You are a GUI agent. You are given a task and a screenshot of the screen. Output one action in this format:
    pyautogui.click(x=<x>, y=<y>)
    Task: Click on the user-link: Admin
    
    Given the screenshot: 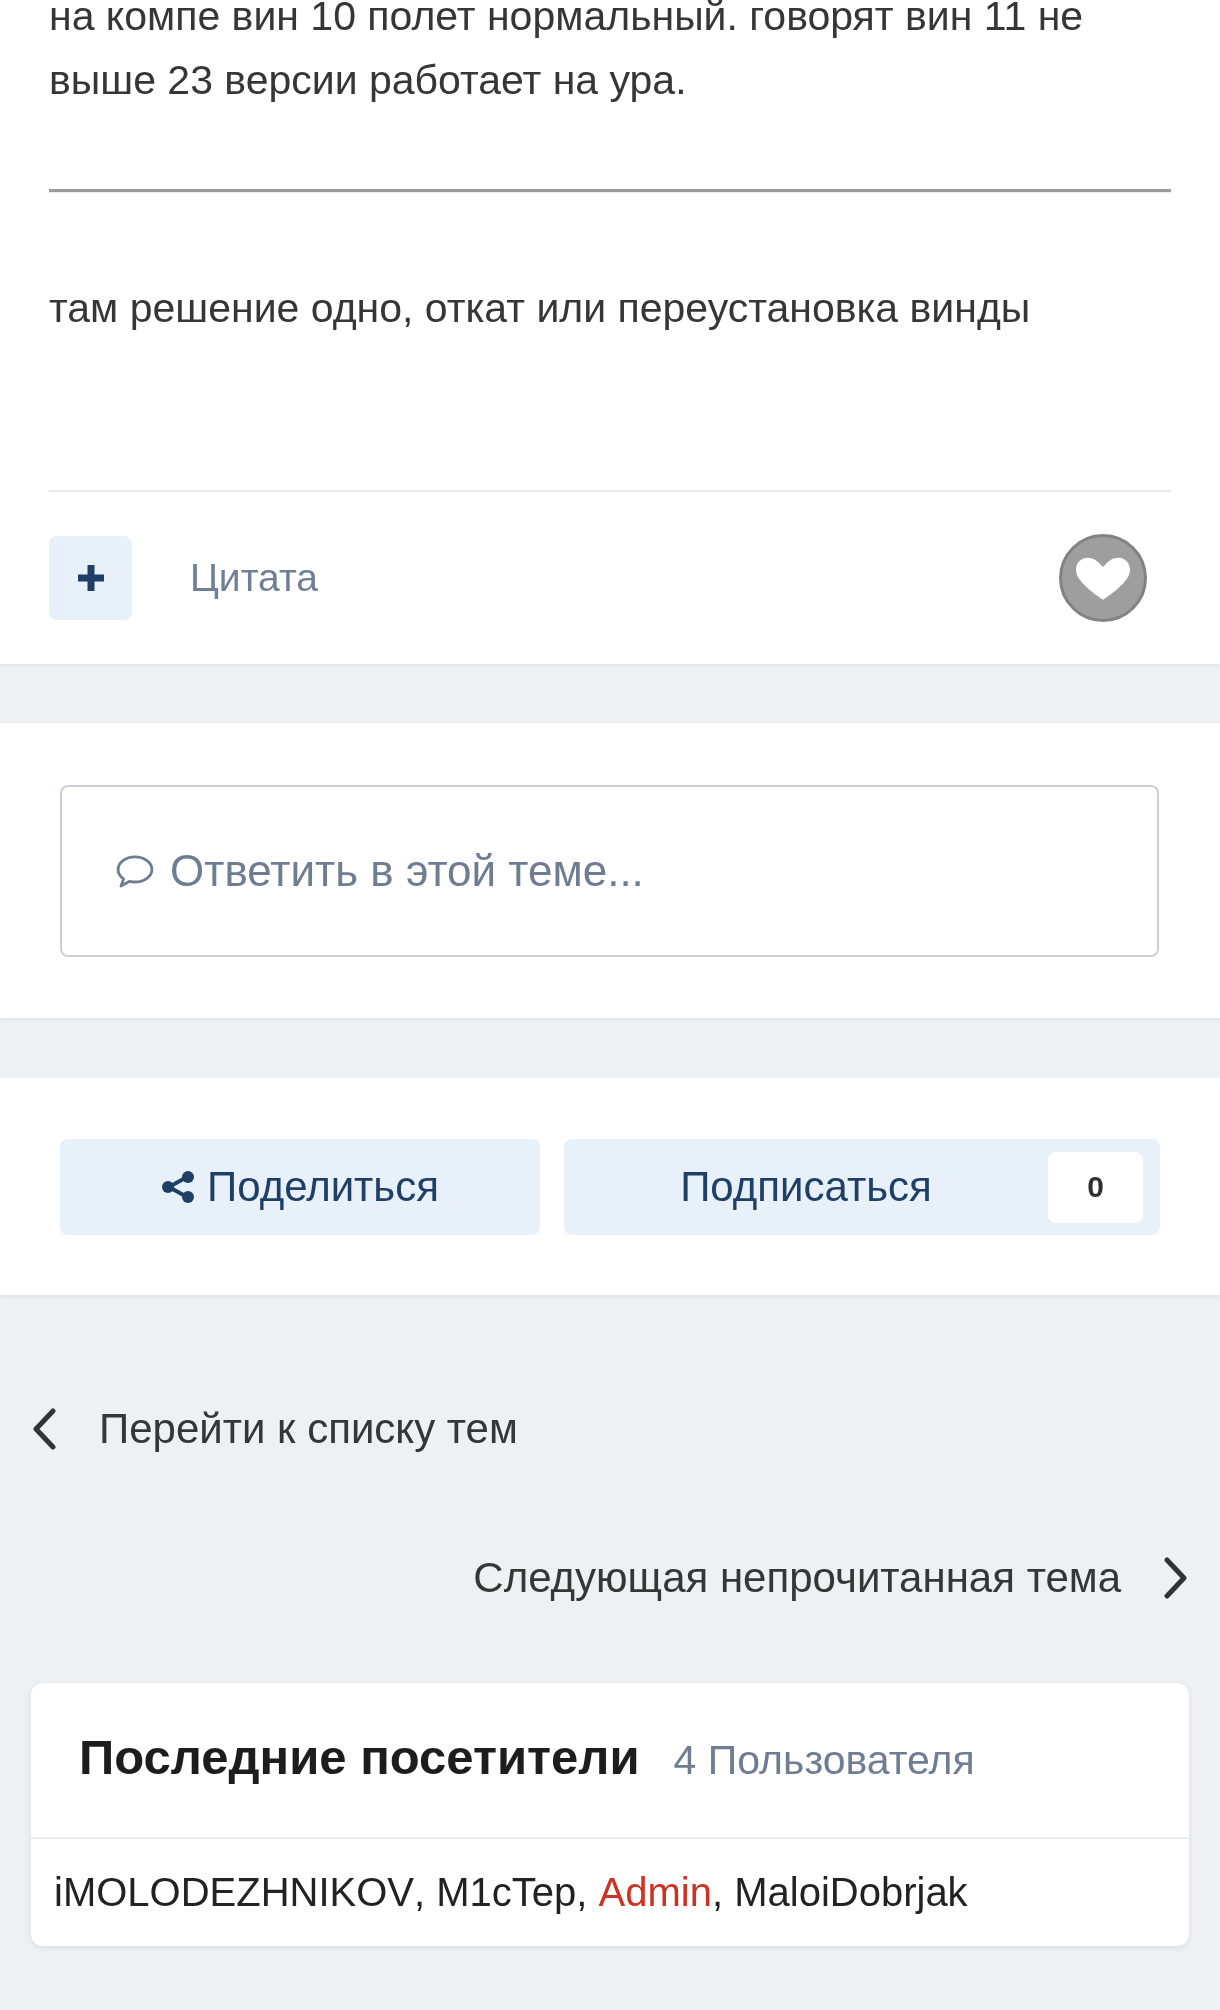 What is the action you would take?
    pyautogui.click(x=655, y=1892)
    